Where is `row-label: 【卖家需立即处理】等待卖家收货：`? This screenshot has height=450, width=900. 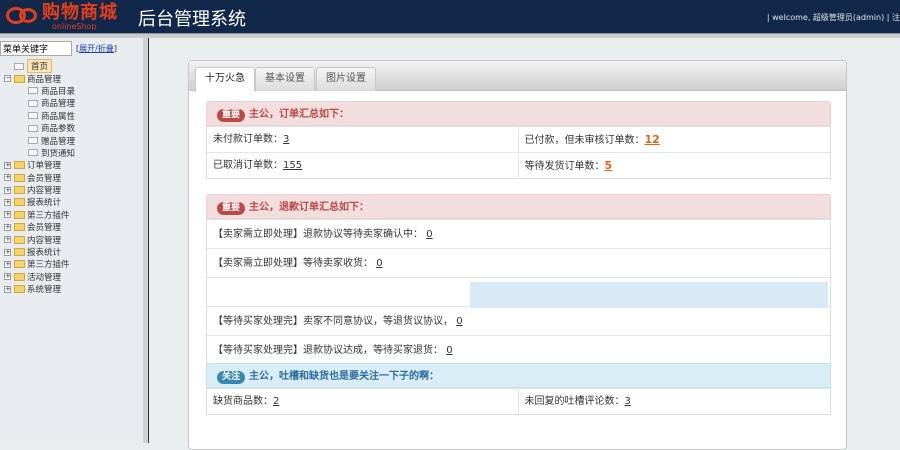
row-label: 【卖家需立即处理】等待卖家收货： is located at coordinates (293, 263).